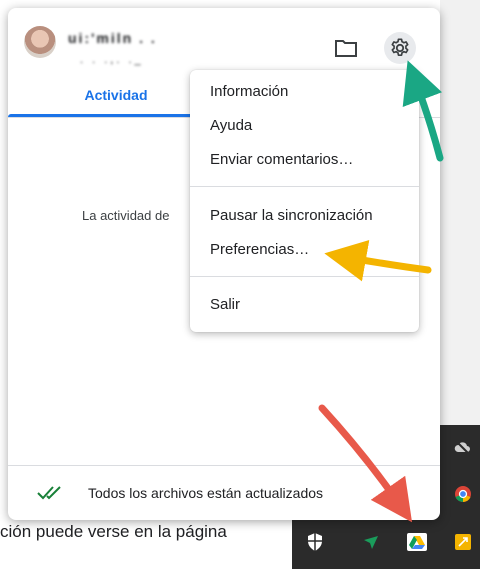  What do you see at coordinates (113, 531) in the screenshot?
I see `background-page-text: ción puede verse en la página` at bounding box center [113, 531].